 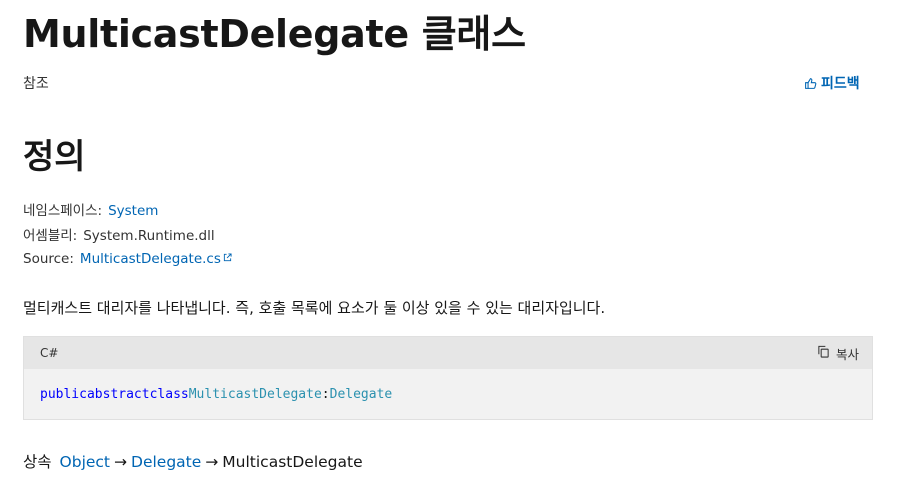 I want to click on code-base-type: Delegate, so click(x=361, y=394).